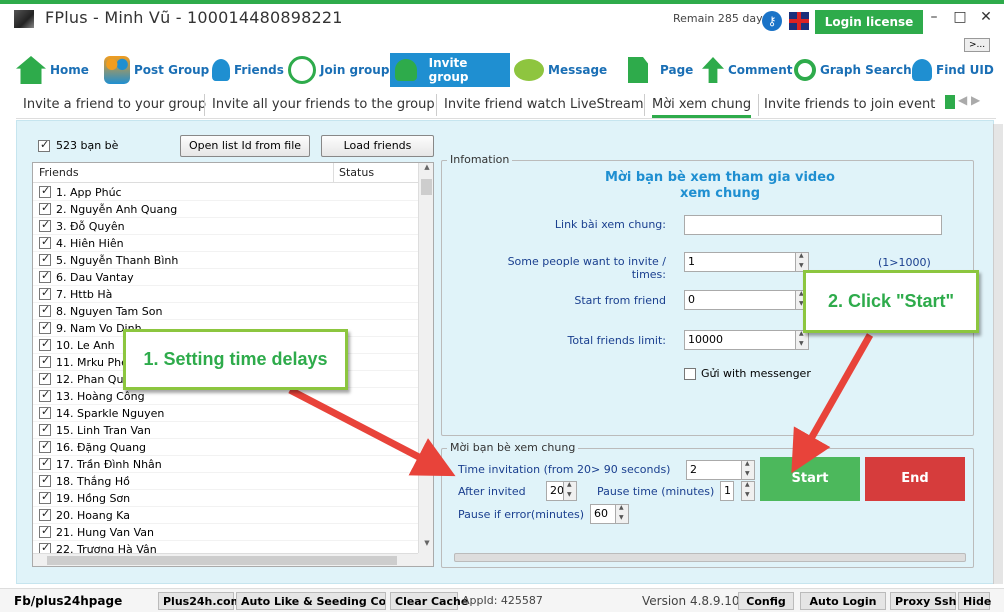 The height and width of the screenshot is (612, 1004). What do you see at coordinates (225, 430) in the screenshot?
I see `friend-row: 15. Linh Tran Van` at bounding box center [225, 430].